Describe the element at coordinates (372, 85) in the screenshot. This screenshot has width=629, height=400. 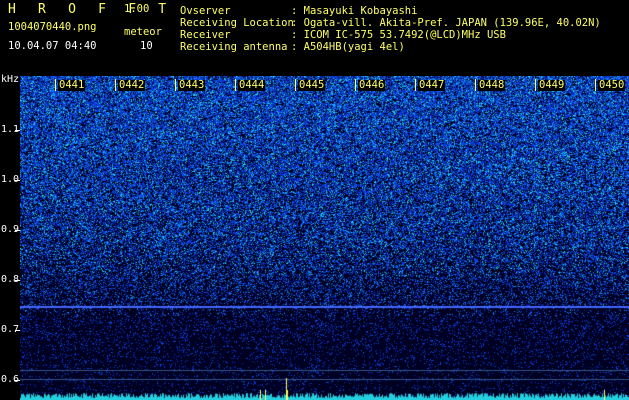
I see `time-axis-label: 0446` at that location.